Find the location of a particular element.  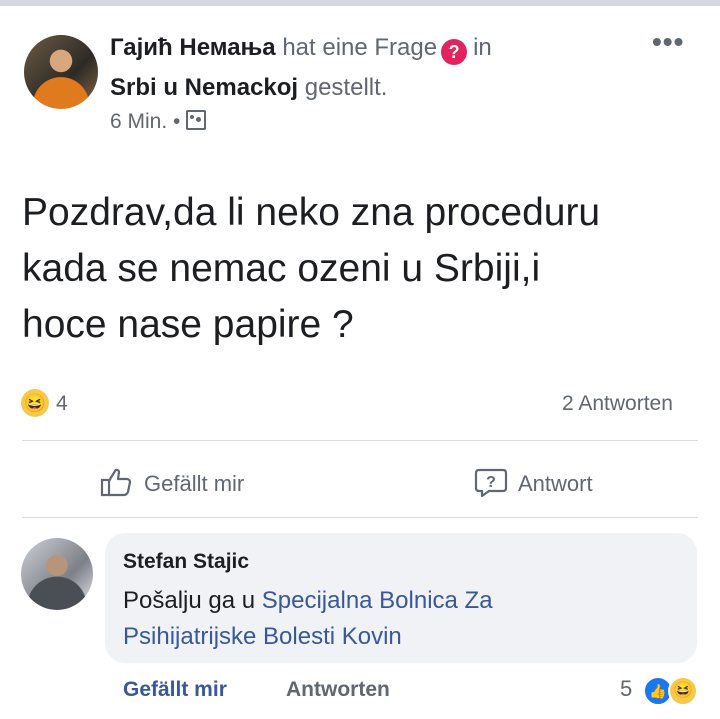

post-body-line: Pozdrav,da li neko zna proceduru is located at coordinates (311, 212).